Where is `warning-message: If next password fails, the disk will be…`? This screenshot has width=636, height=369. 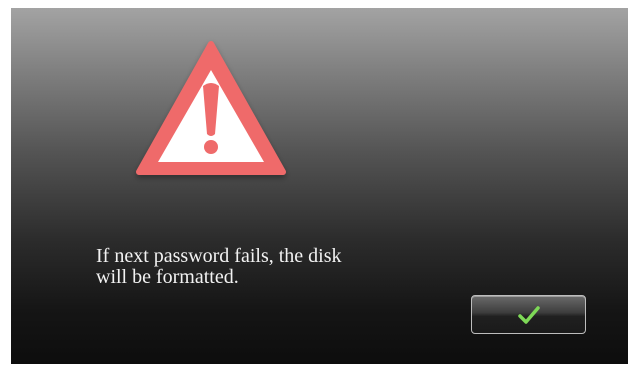 warning-message: If next password fails, the disk will be… is located at coordinates (219, 266).